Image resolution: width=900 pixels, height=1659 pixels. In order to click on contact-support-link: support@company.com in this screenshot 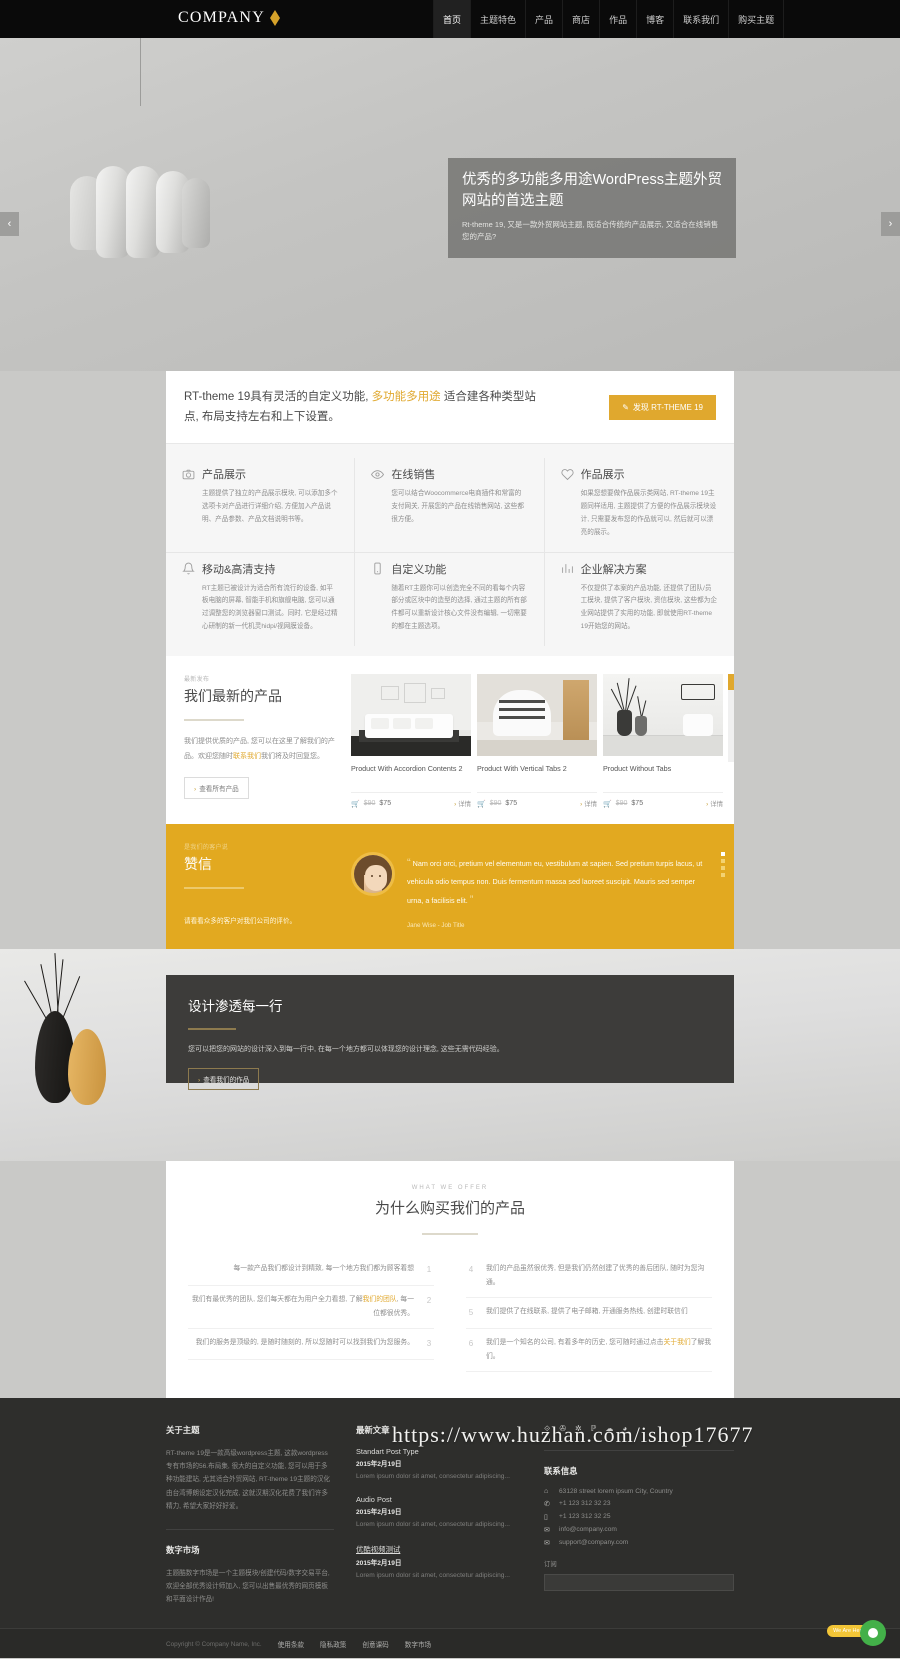, I will do `click(593, 1542)`.